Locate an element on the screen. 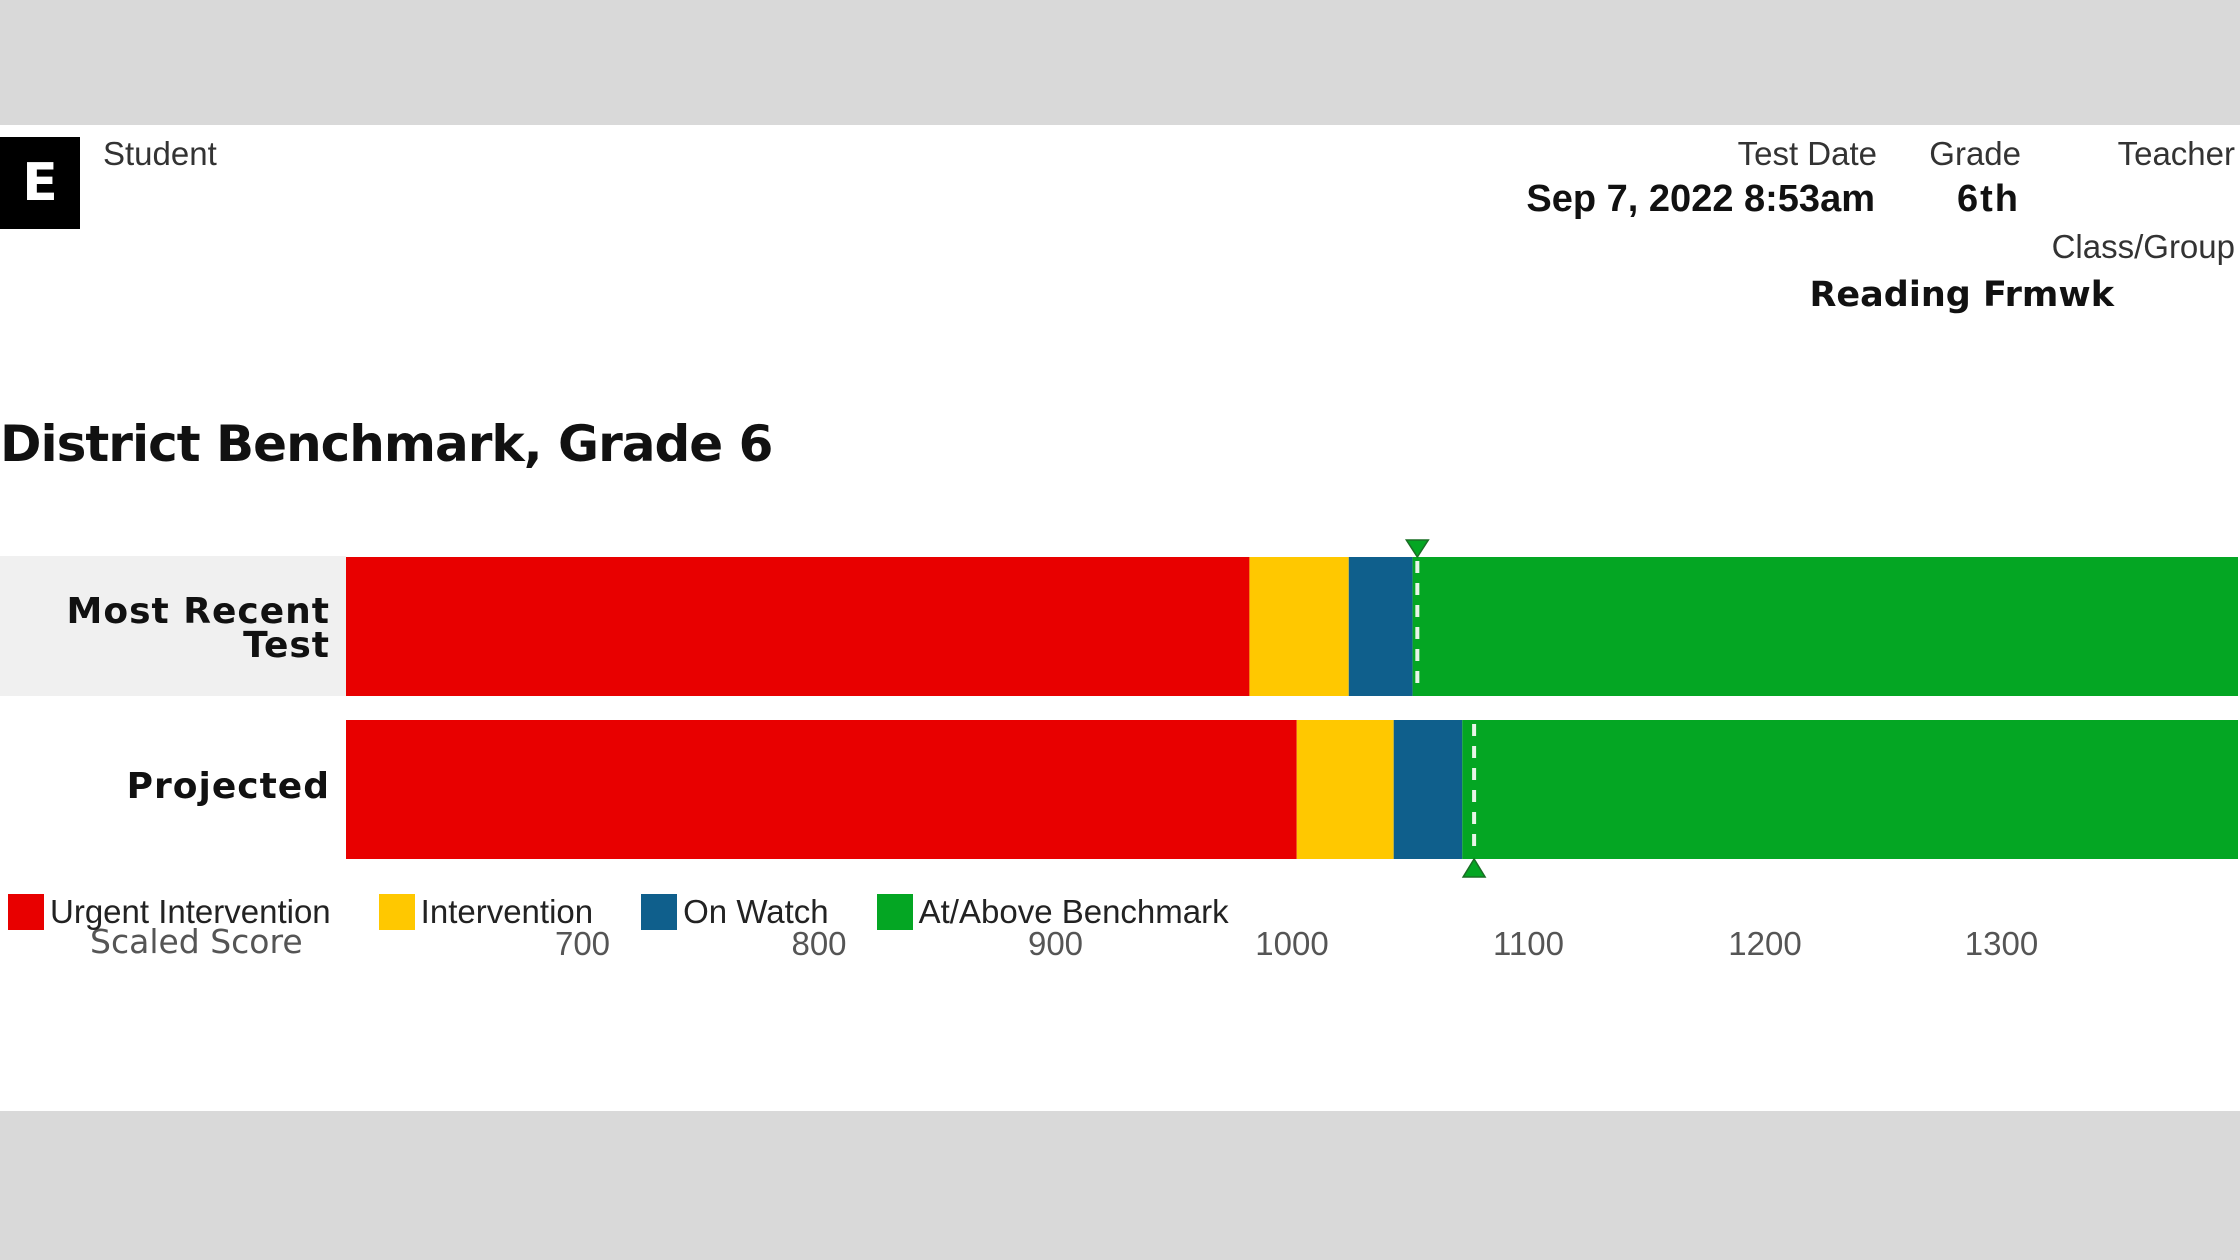 The image size is (2240, 1260). legend-swatch-at-above-benchmark is located at coordinates (894, 912).